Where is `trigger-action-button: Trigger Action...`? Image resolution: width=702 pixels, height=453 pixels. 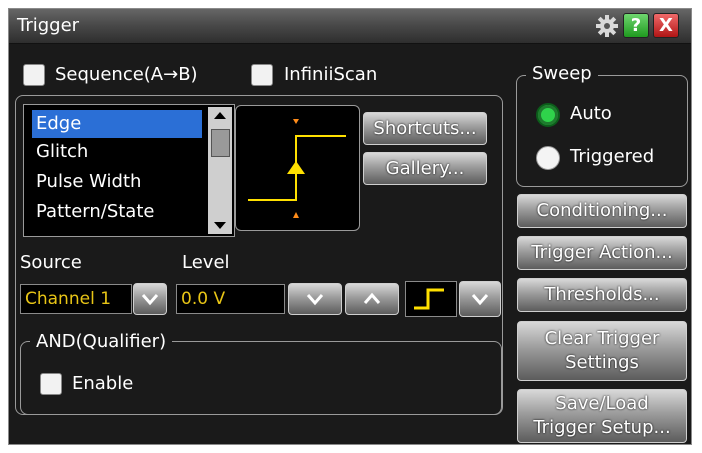
trigger-action-button: Trigger Action... is located at coordinates (602, 253).